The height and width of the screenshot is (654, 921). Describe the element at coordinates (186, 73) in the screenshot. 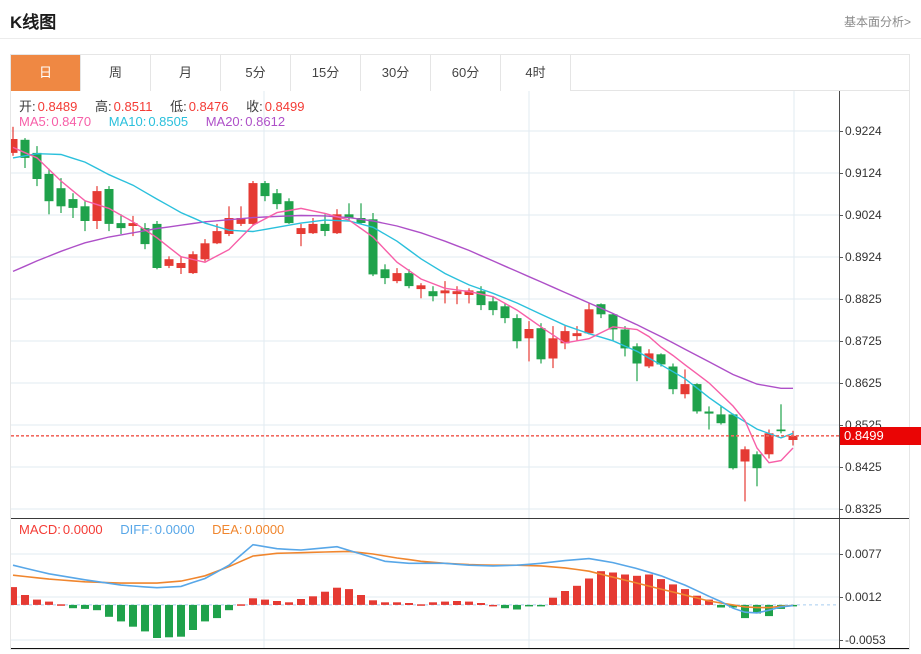

I see `tab-month: 月` at that location.